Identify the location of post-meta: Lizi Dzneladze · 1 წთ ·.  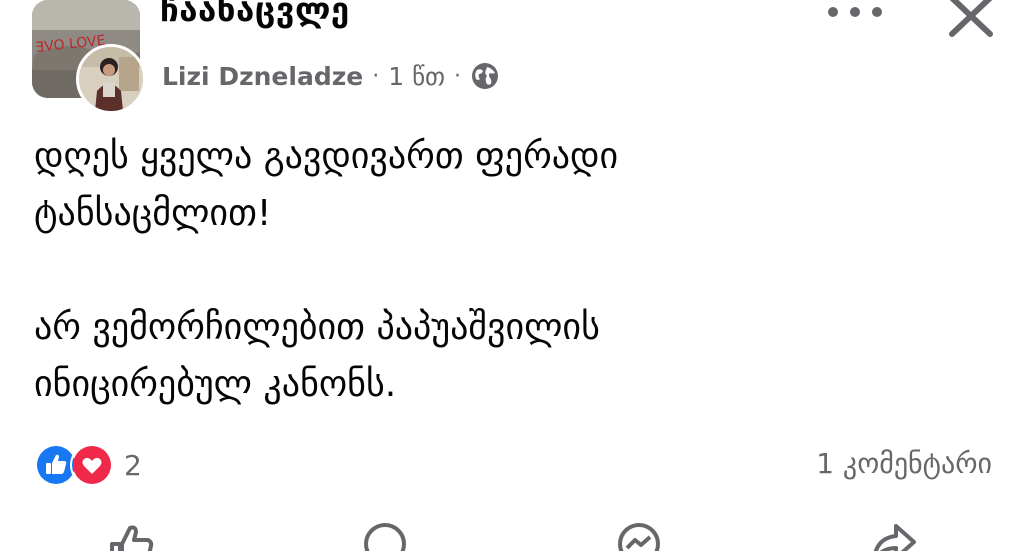
(331, 76).